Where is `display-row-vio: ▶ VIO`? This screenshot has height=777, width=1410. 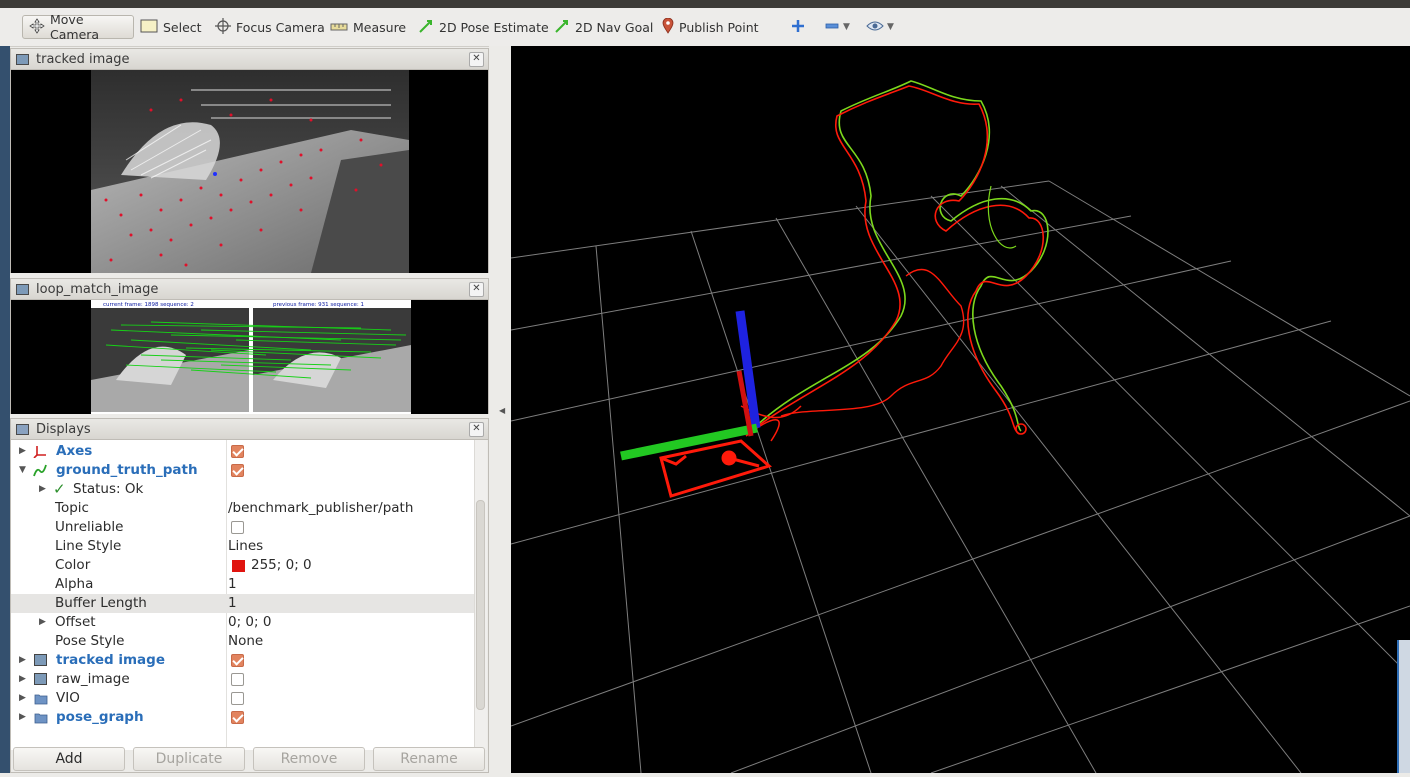 display-row-vio: ▶ VIO is located at coordinates (244, 698).